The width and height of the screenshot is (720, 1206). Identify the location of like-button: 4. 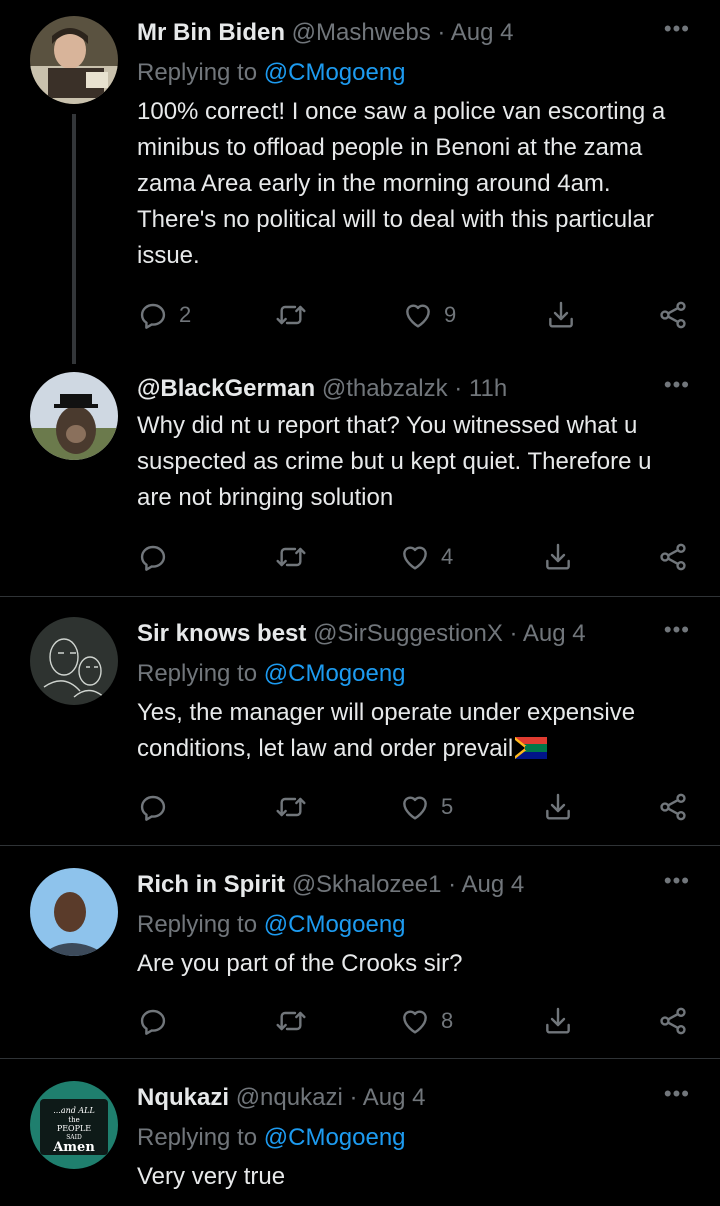
(426, 557).